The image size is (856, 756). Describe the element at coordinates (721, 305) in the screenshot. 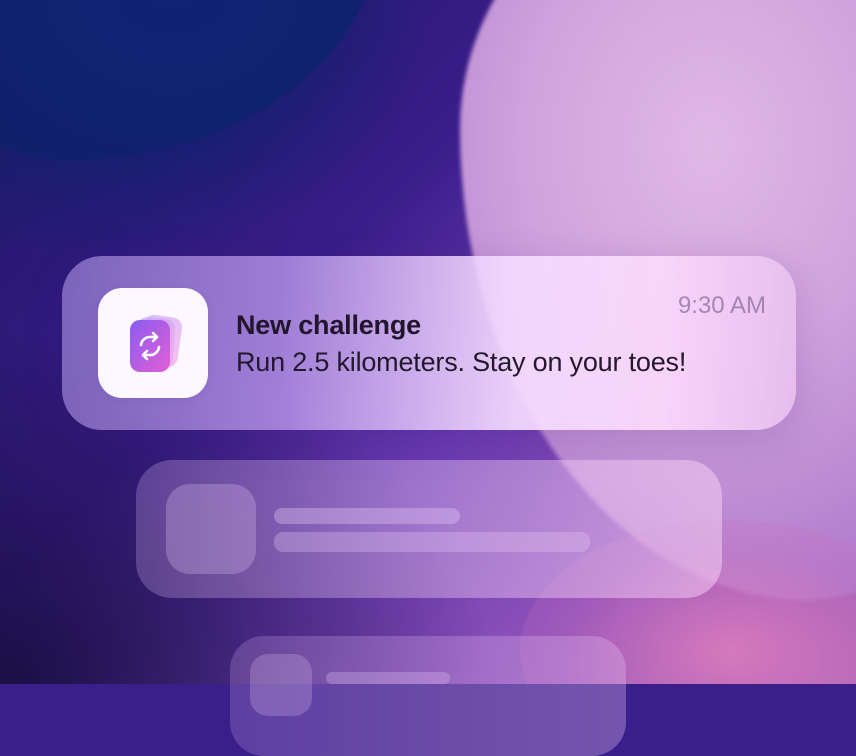

I see `notification-time: 9:30 AM` at that location.